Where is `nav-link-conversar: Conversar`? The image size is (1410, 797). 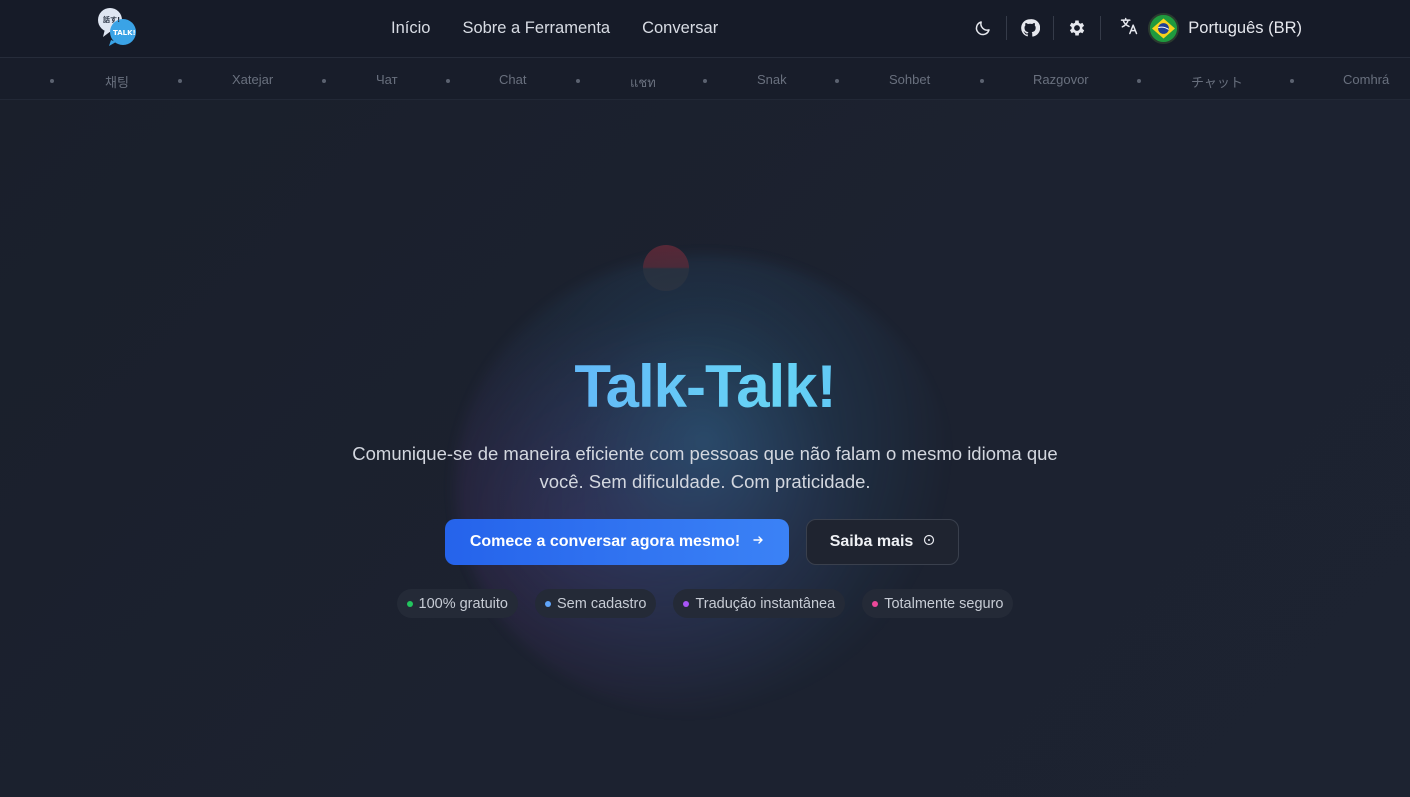 nav-link-conversar: Conversar is located at coordinates (680, 28).